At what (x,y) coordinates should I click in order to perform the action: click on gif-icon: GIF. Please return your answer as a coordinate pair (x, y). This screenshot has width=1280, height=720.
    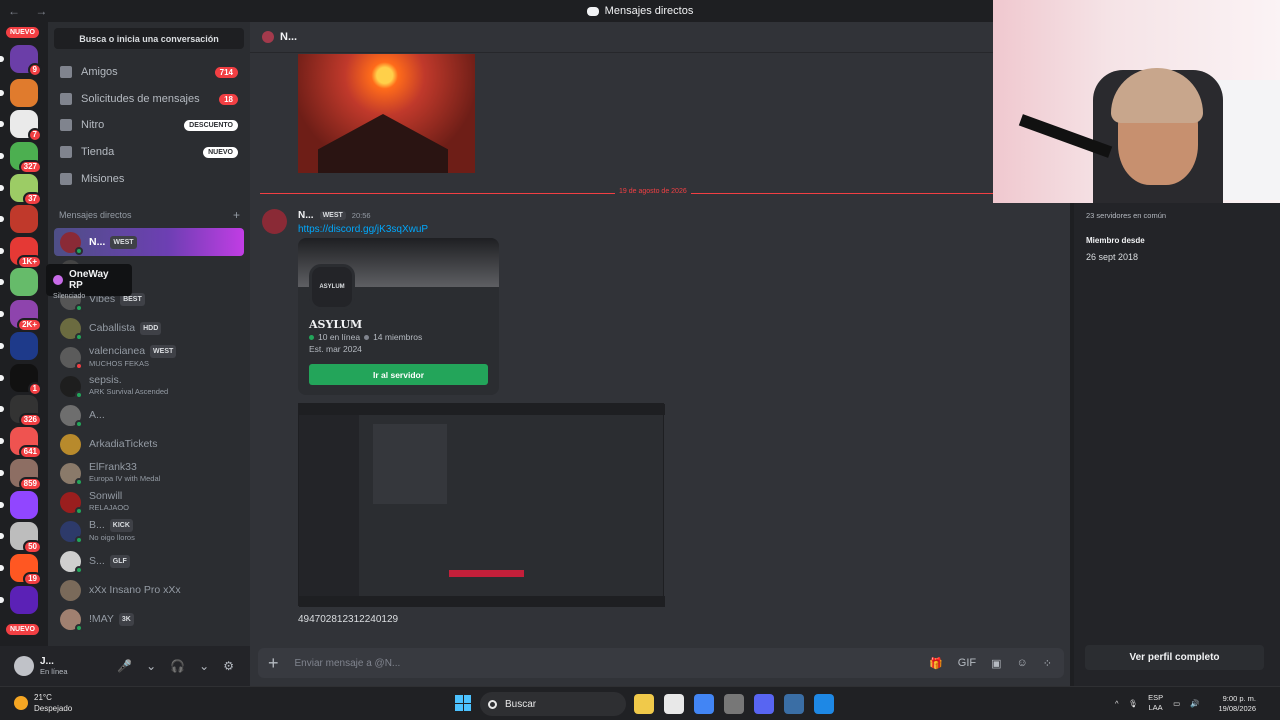
    Looking at the image, I should click on (967, 663).